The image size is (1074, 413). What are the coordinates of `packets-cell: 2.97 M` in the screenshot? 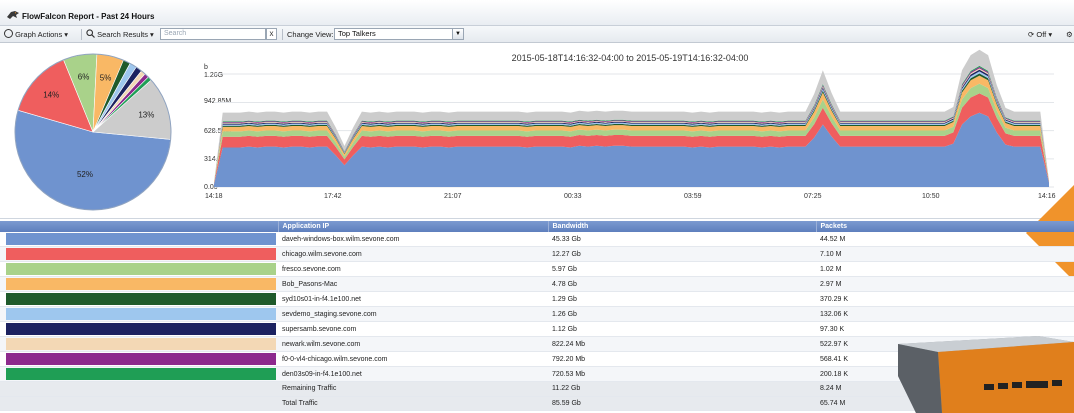 It's located at (945, 284).